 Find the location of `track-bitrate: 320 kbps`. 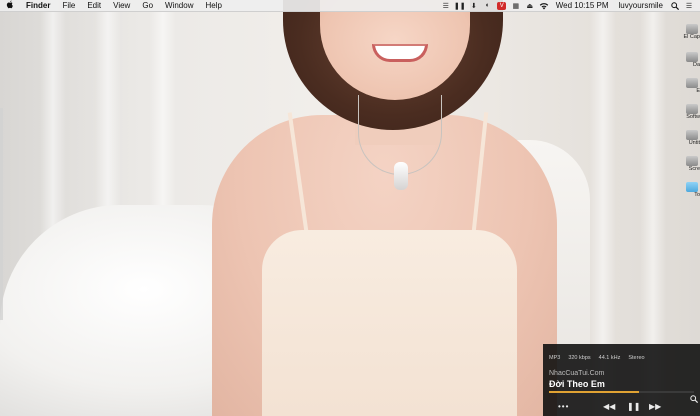

track-bitrate: 320 kbps is located at coordinates (579, 358).